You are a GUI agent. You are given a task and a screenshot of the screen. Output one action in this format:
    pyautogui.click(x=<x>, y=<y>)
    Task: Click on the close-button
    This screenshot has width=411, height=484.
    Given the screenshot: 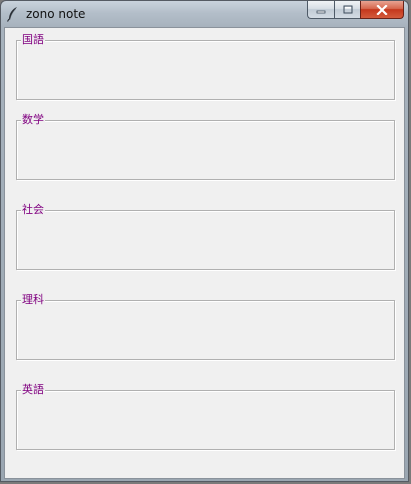 What is the action you would take?
    pyautogui.click(x=382, y=10)
    